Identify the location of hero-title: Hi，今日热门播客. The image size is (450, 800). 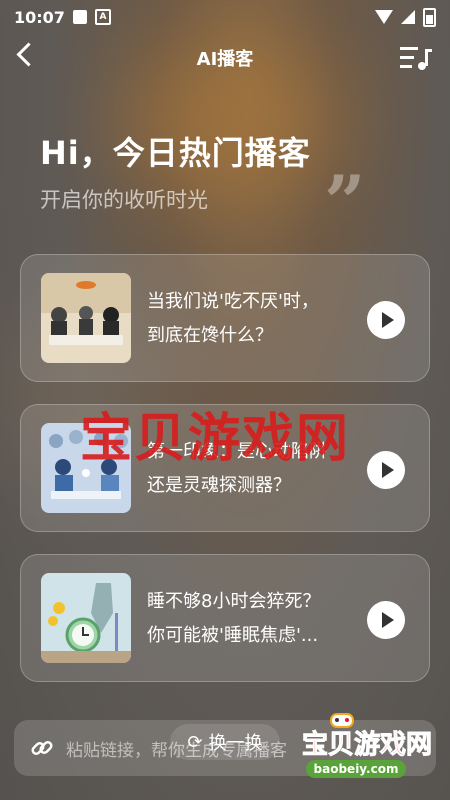
(175, 153).